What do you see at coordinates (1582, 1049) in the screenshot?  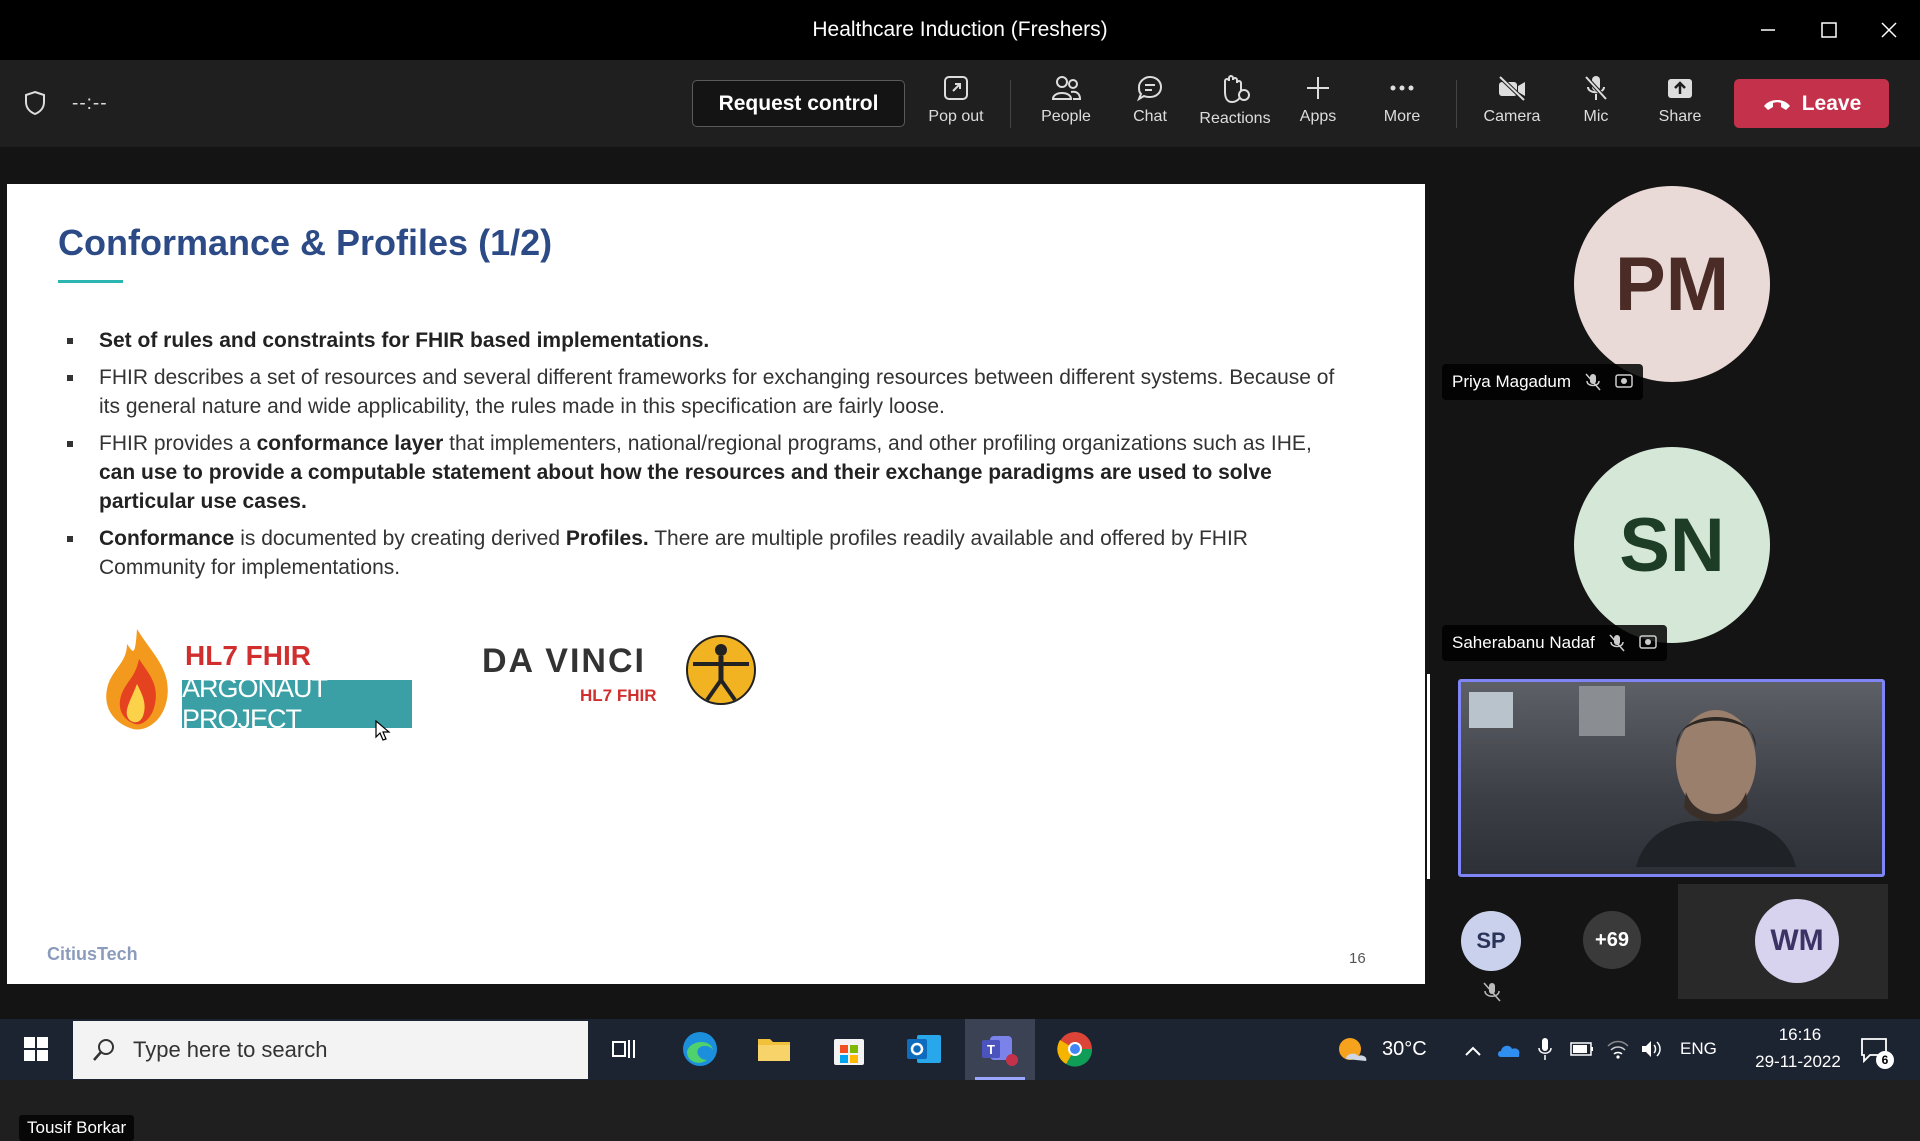 I see `battery-icon` at bounding box center [1582, 1049].